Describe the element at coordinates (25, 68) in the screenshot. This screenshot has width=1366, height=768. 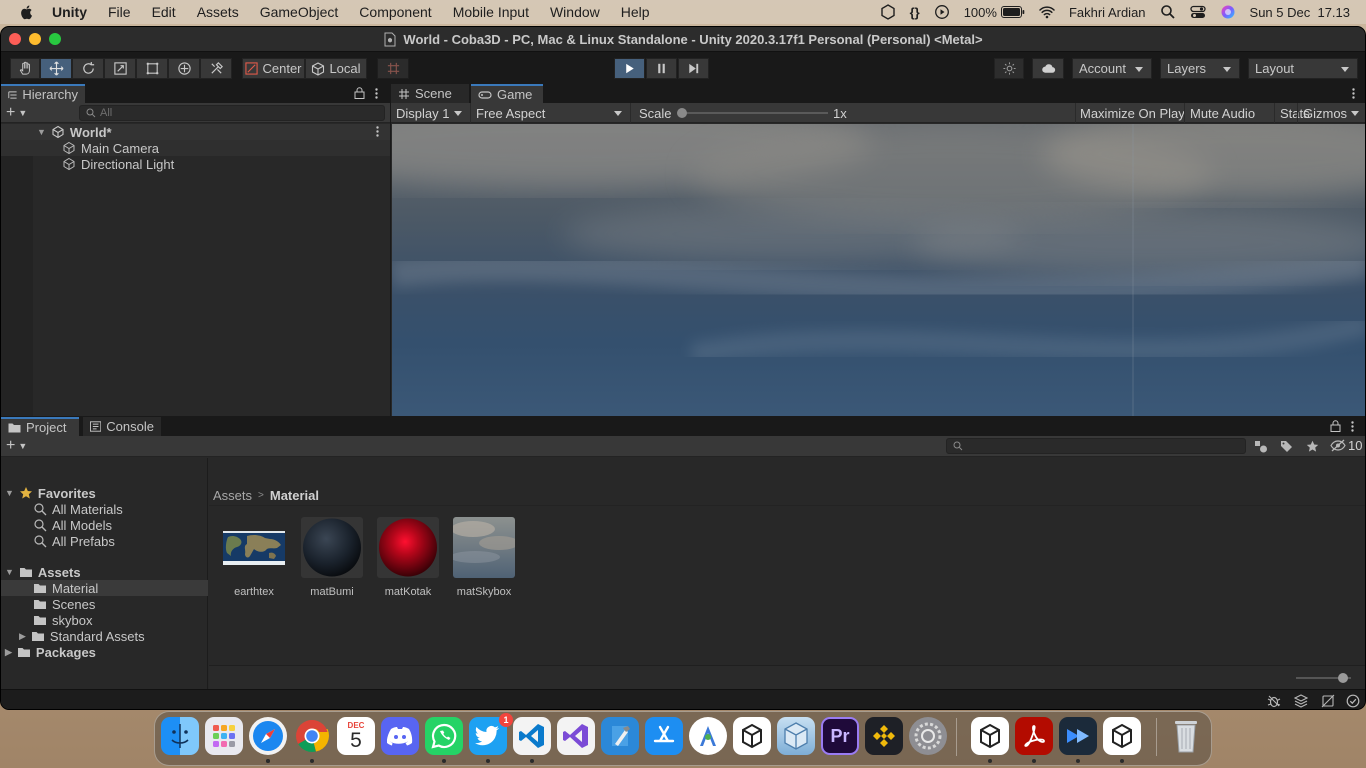
I see `hand-tool-button` at that location.